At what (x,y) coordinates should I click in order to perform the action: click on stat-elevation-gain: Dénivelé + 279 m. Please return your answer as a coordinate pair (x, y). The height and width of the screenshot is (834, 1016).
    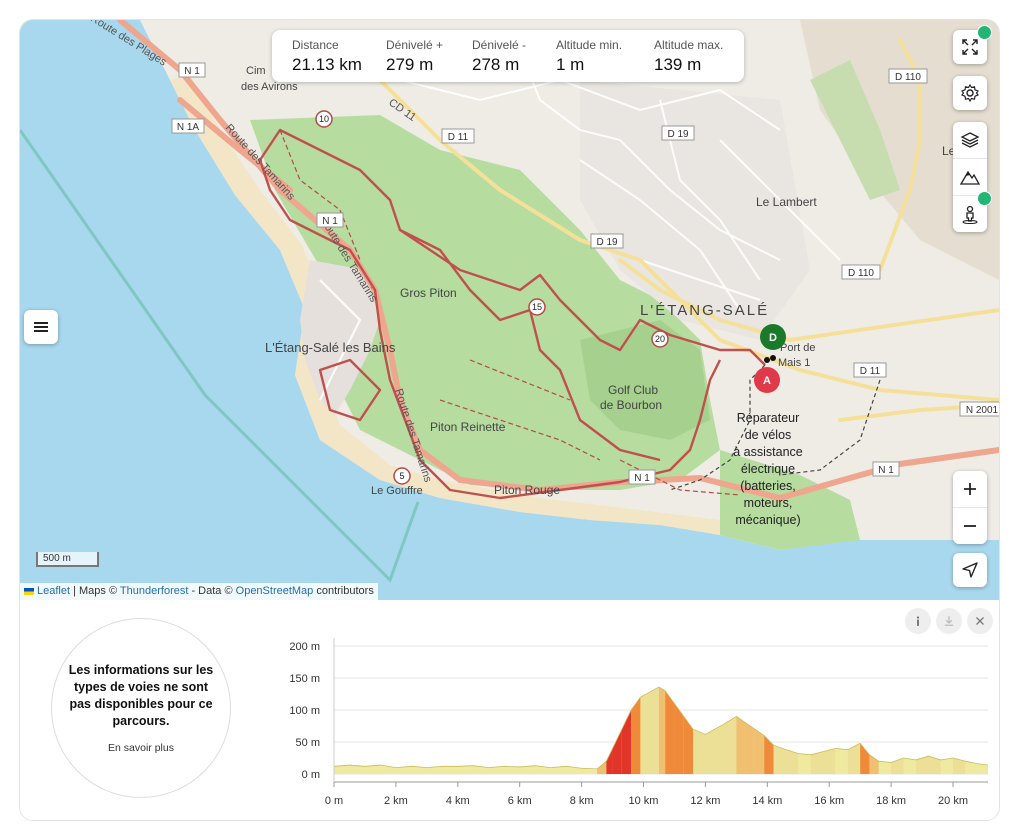
    Looking at the image, I should click on (414, 56).